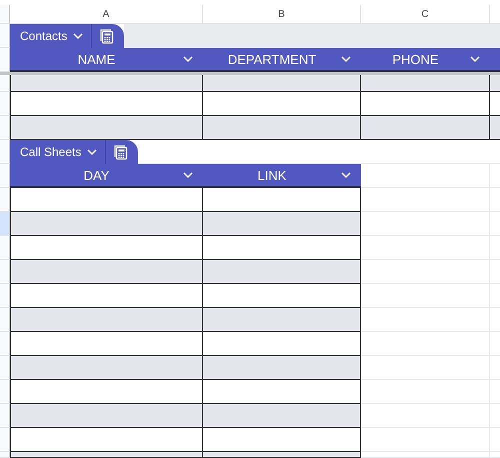 The height and width of the screenshot is (458, 500). Describe the element at coordinates (96, 175) in the screenshot. I see `column-name: DAY` at that location.